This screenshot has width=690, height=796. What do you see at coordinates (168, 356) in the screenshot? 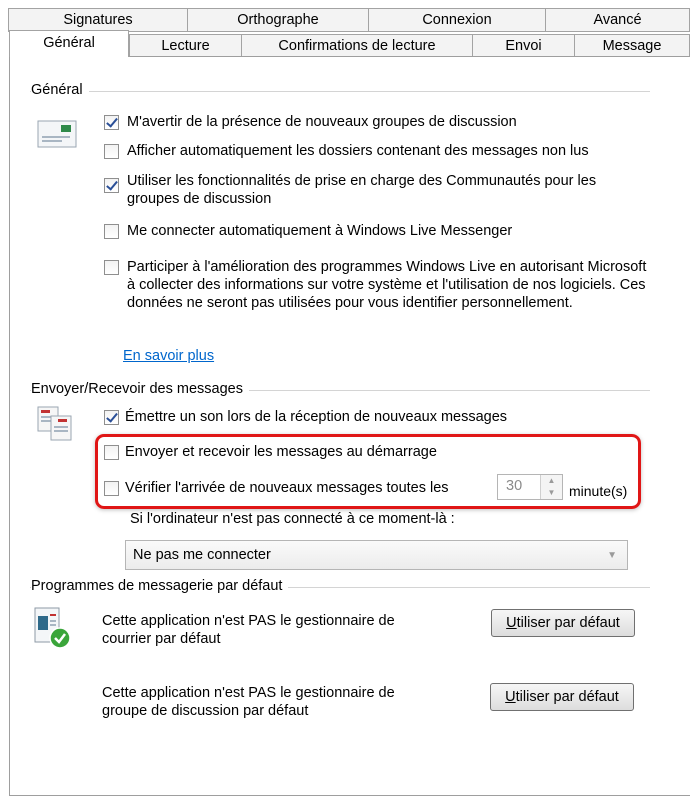
I see `learn-more-link: En savoir plus` at bounding box center [168, 356].